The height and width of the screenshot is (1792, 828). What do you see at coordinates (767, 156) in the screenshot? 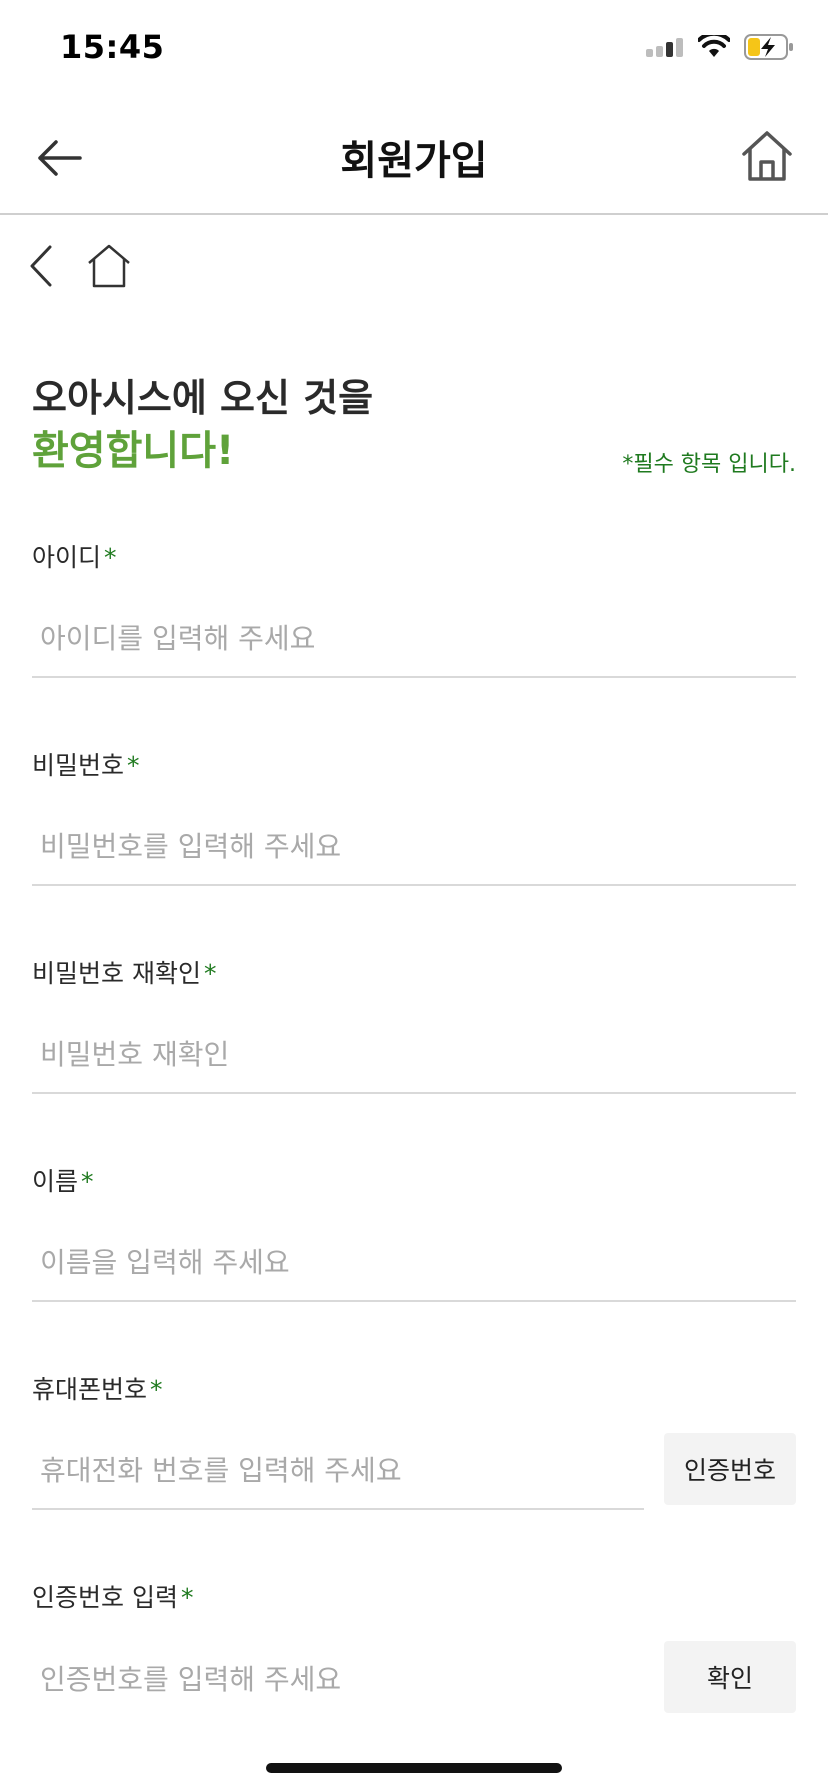
I see `home-icon` at bounding box center [767, 156].